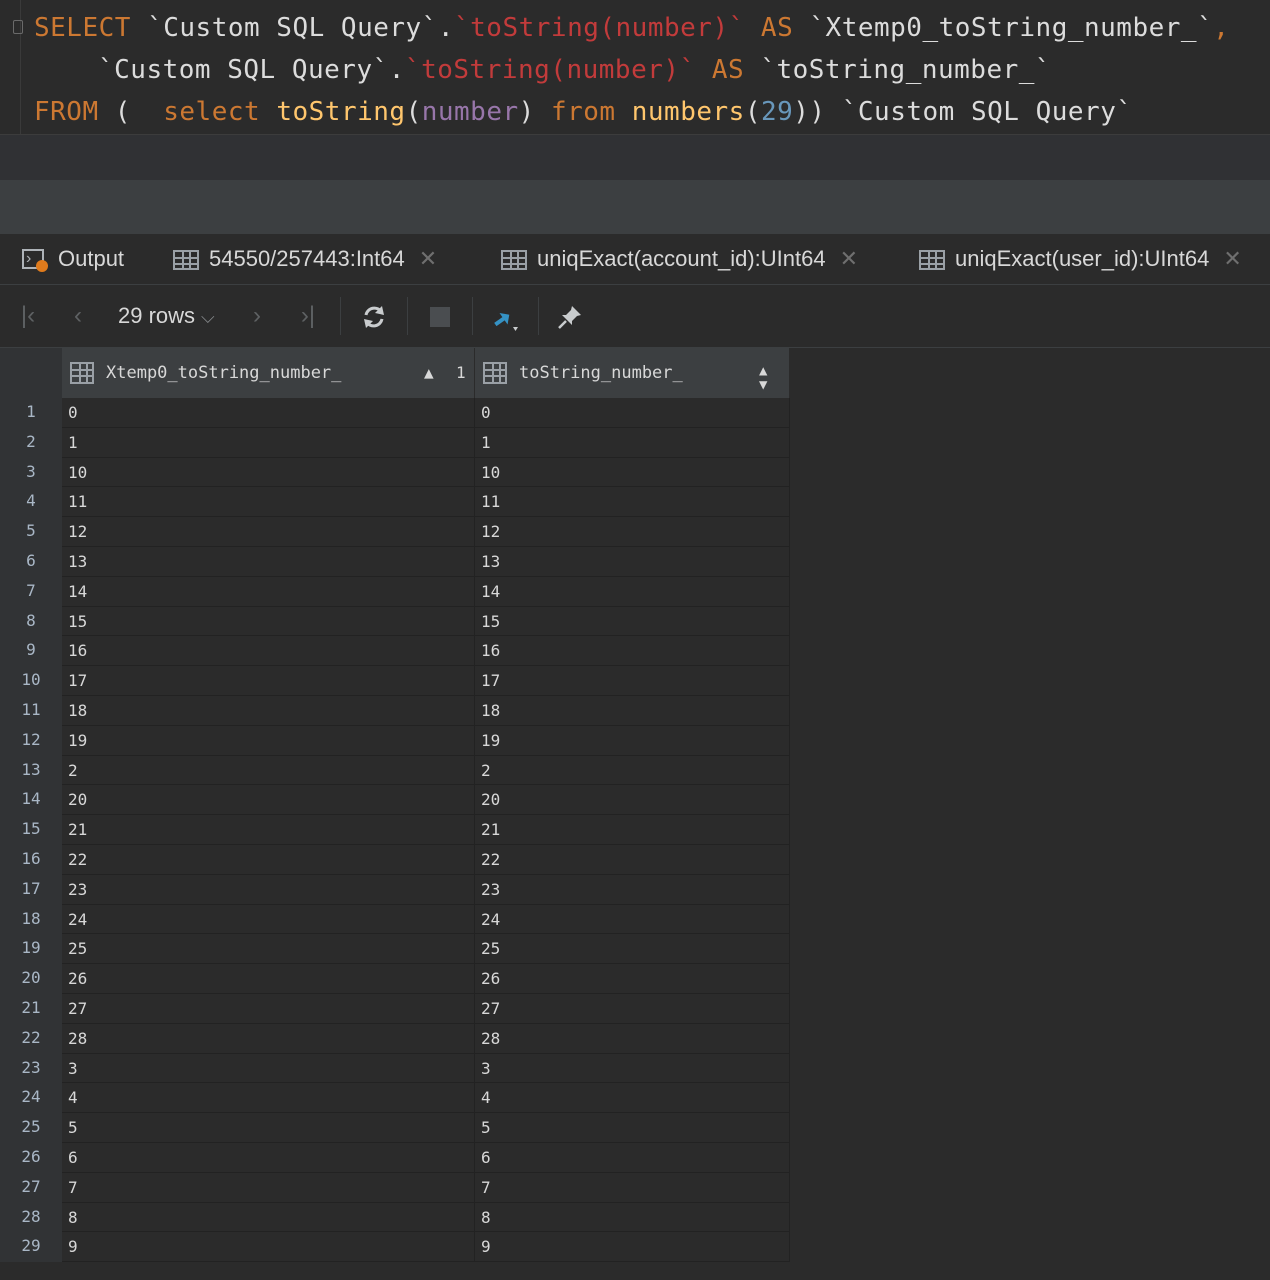  Describe the element at coordinates (426, 472) in the screenshot. I see `table-row: 10 10` at that location.